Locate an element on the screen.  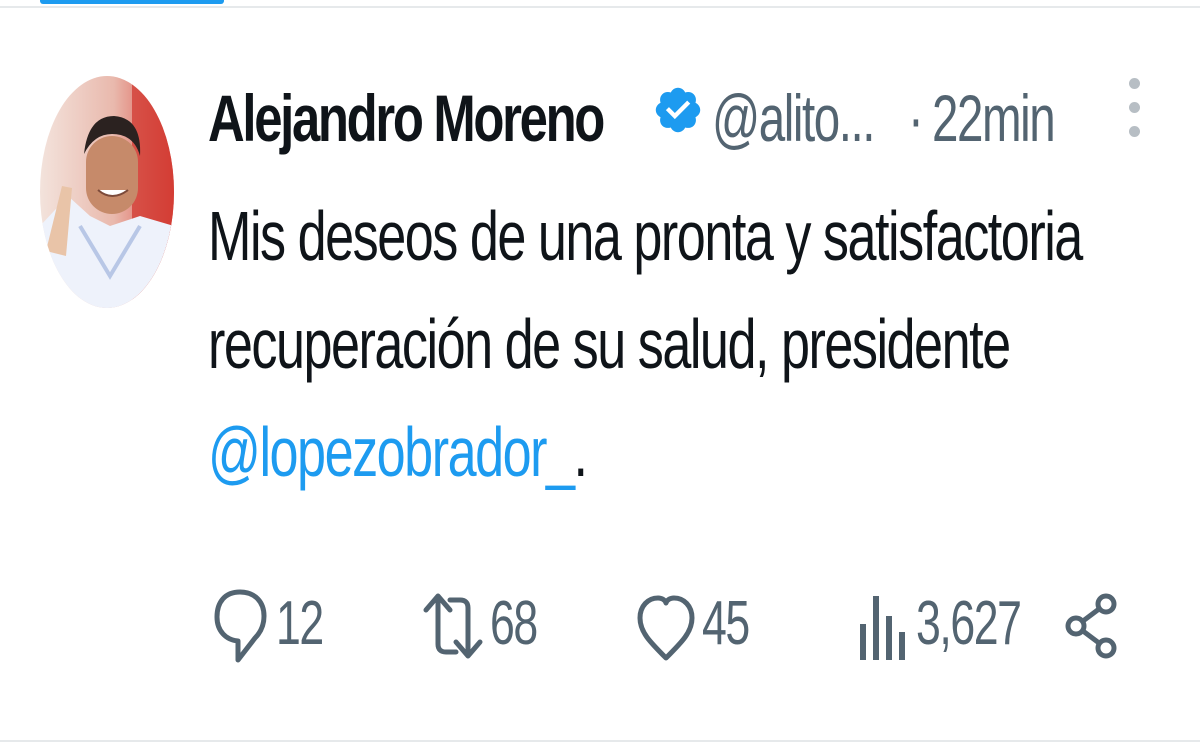
mention-link: @lopezobrador_ is located at coordinates (391, 452).